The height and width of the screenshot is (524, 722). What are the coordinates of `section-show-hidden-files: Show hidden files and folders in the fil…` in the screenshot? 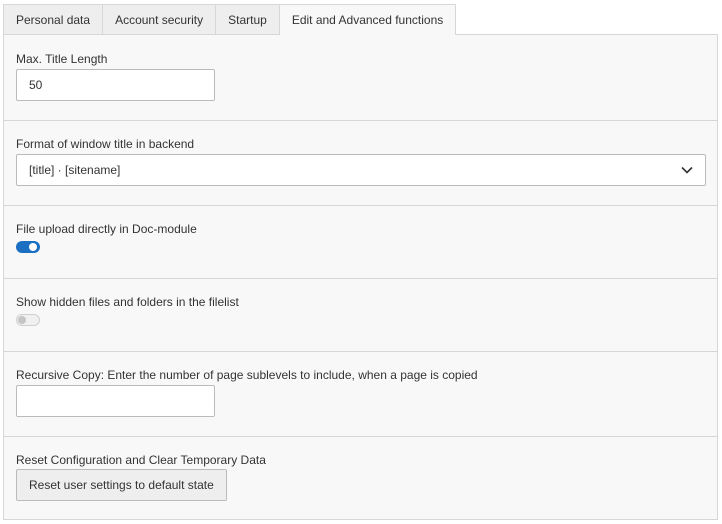 It's located at (360, 315).